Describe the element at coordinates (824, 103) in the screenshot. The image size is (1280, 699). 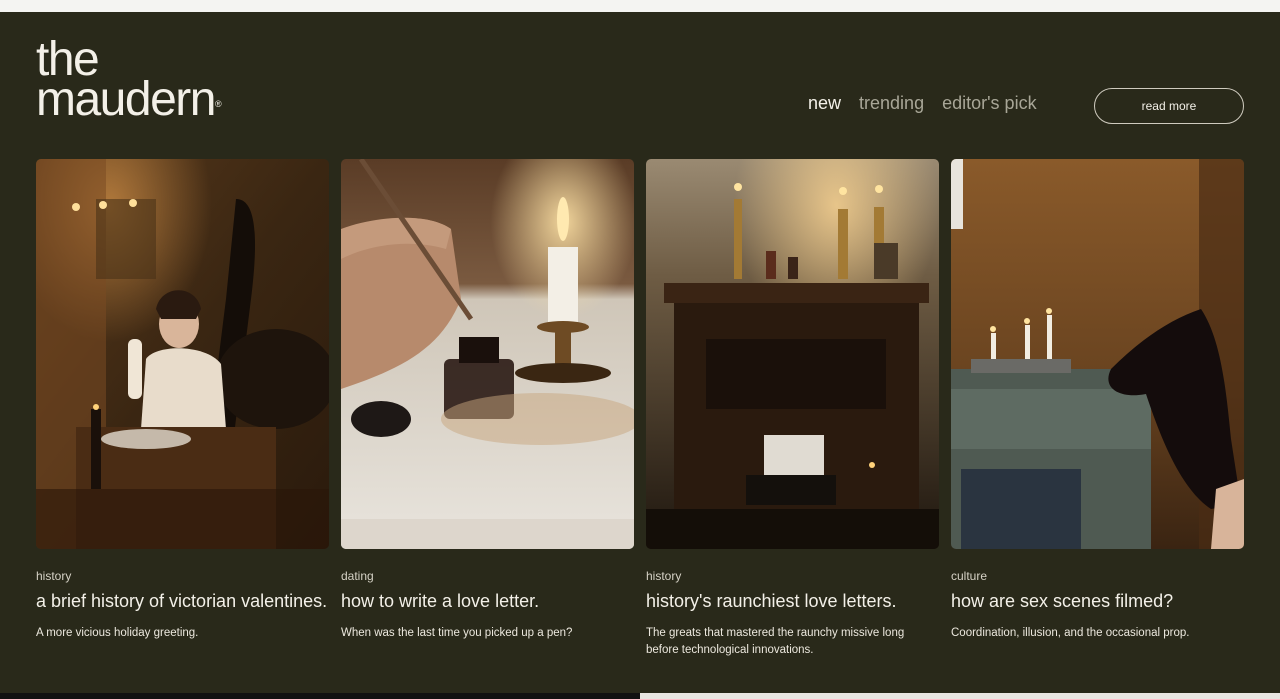
I see `nav-new: new` at that location.